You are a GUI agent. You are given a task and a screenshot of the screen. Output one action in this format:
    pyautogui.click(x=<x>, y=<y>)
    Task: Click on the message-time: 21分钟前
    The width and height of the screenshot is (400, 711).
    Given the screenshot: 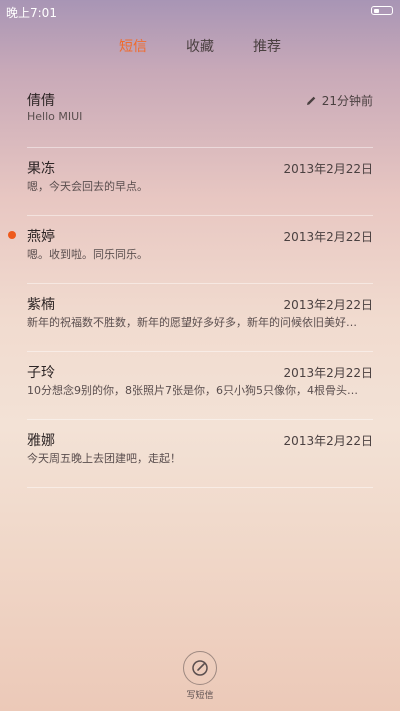 What is the action you would take?
    pyautogui.click(x=339, y=100)
    